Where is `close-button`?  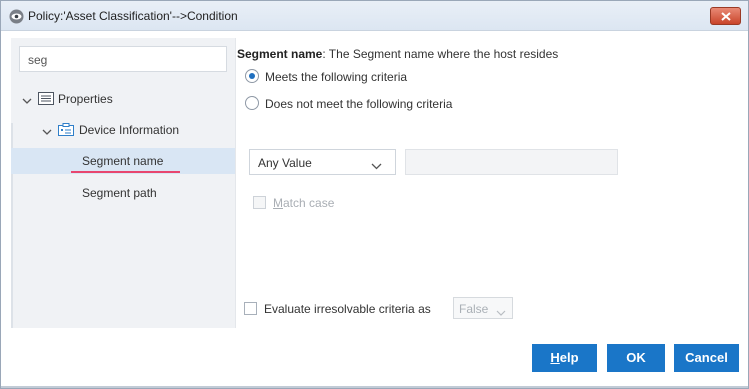
close-button is located at coordinates (725, 16).